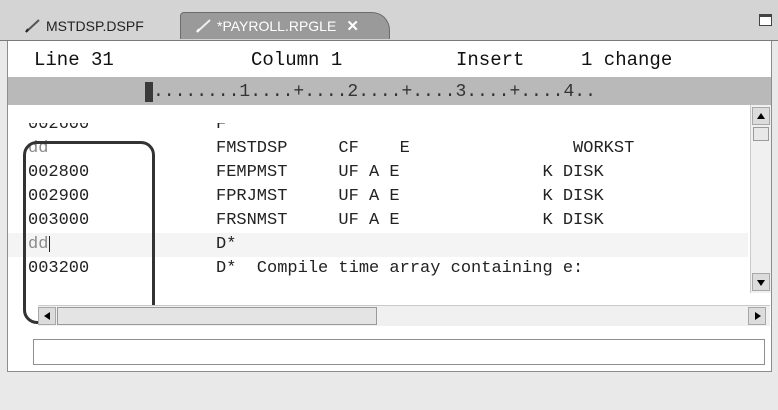  I want to click on maximize-icon, so click(765, 20).